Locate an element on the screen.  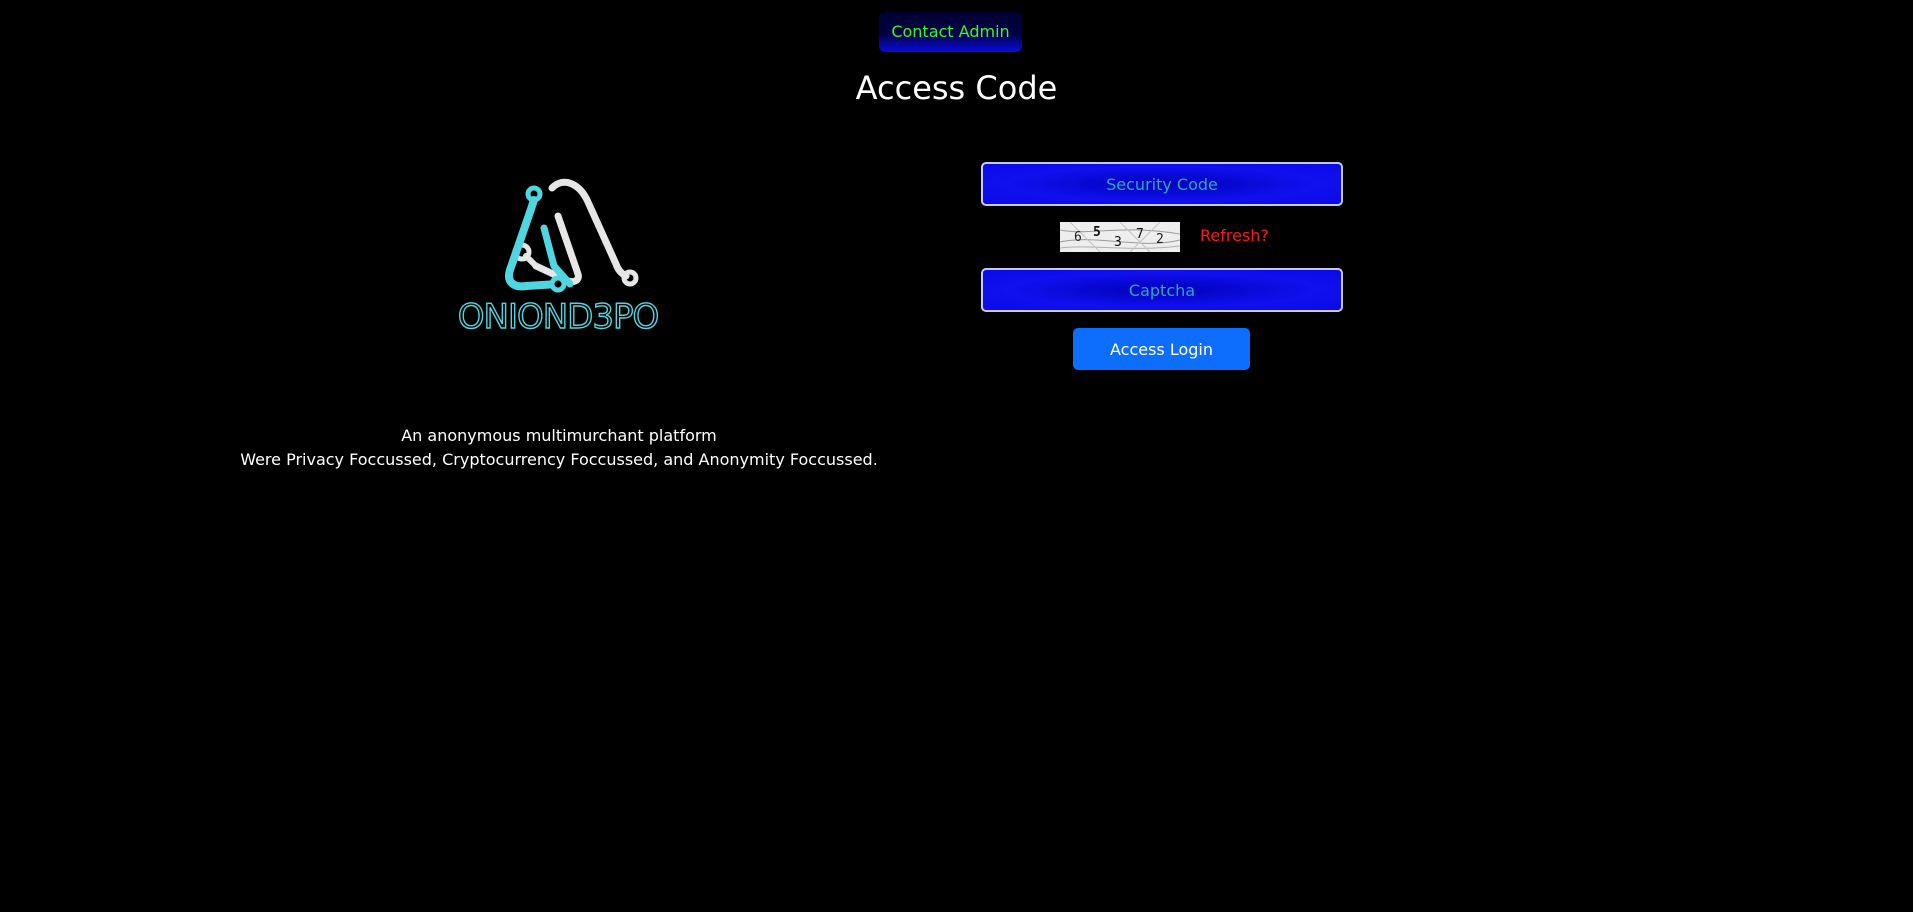
brand-logo: ONIOND3PO is located at coordinates (558, 258).